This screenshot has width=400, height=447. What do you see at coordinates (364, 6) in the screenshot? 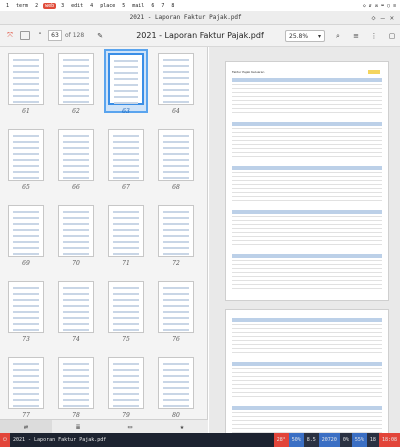
I see `tray-icon-1: ◇` at bounding box center [364, 6].